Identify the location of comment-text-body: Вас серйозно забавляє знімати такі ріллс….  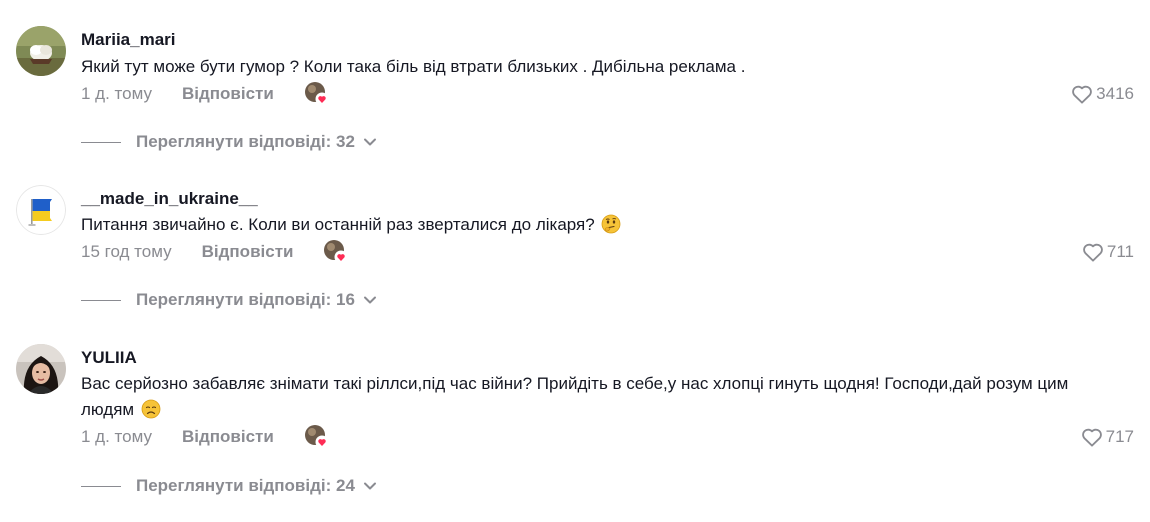
(575, 396).